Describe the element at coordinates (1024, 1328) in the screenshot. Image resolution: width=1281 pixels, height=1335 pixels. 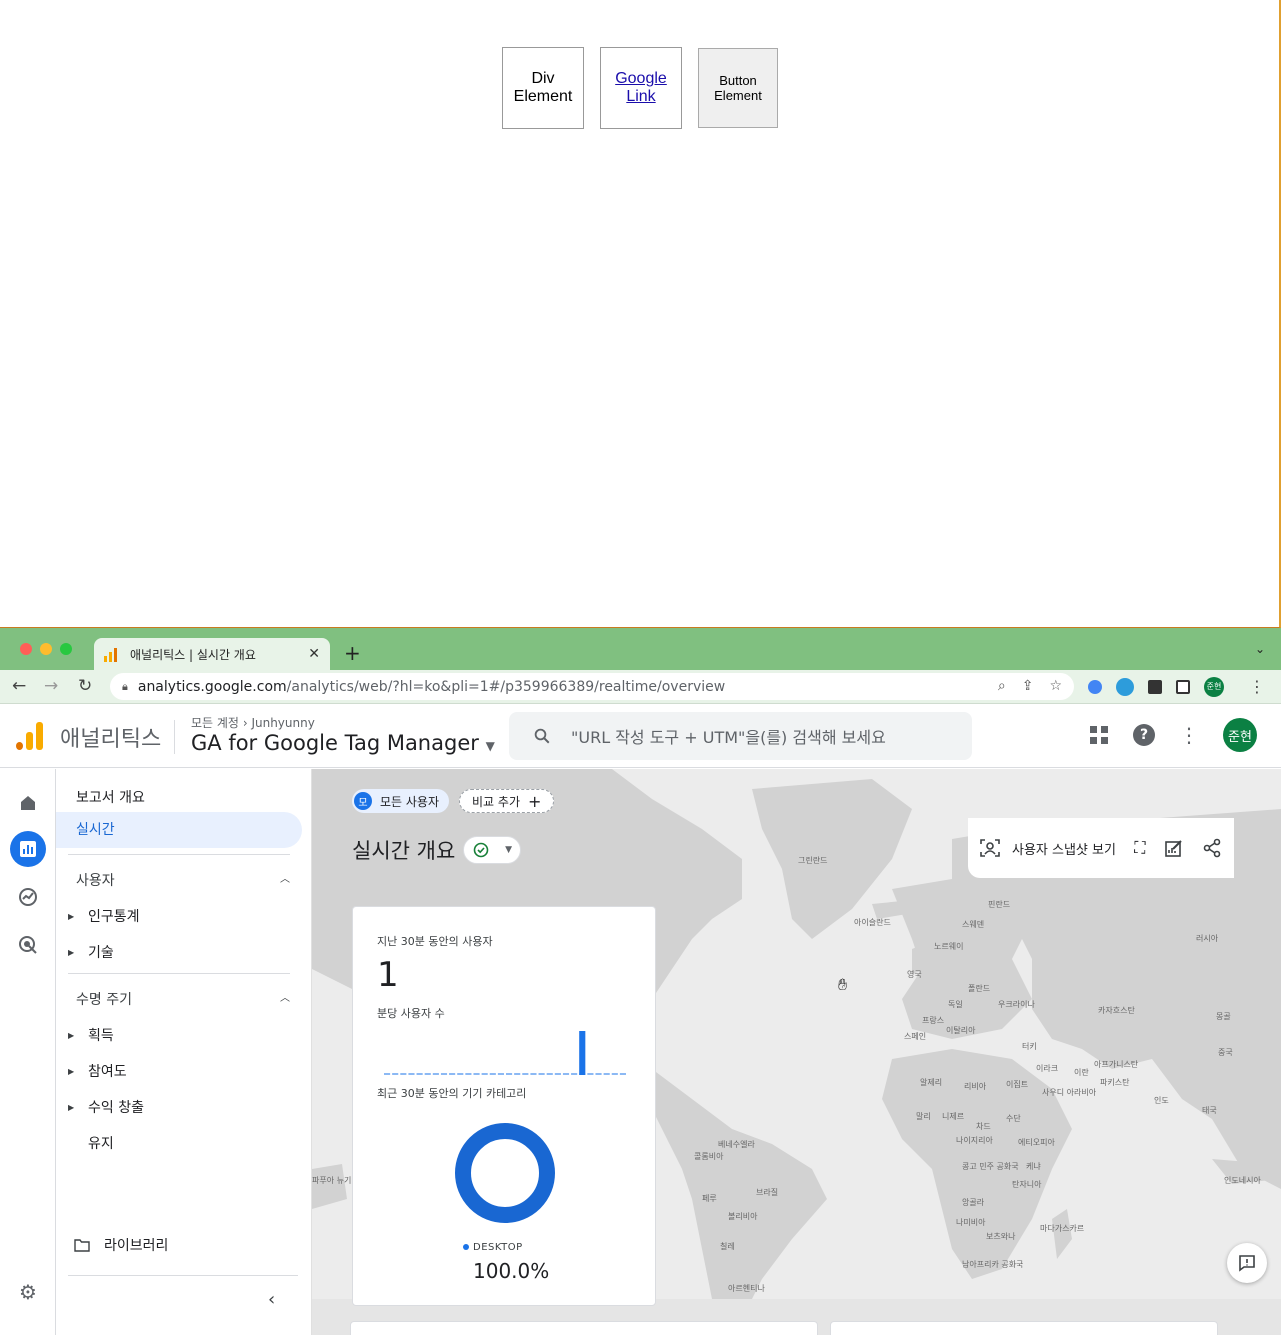
I see `next-card-right` at that location.